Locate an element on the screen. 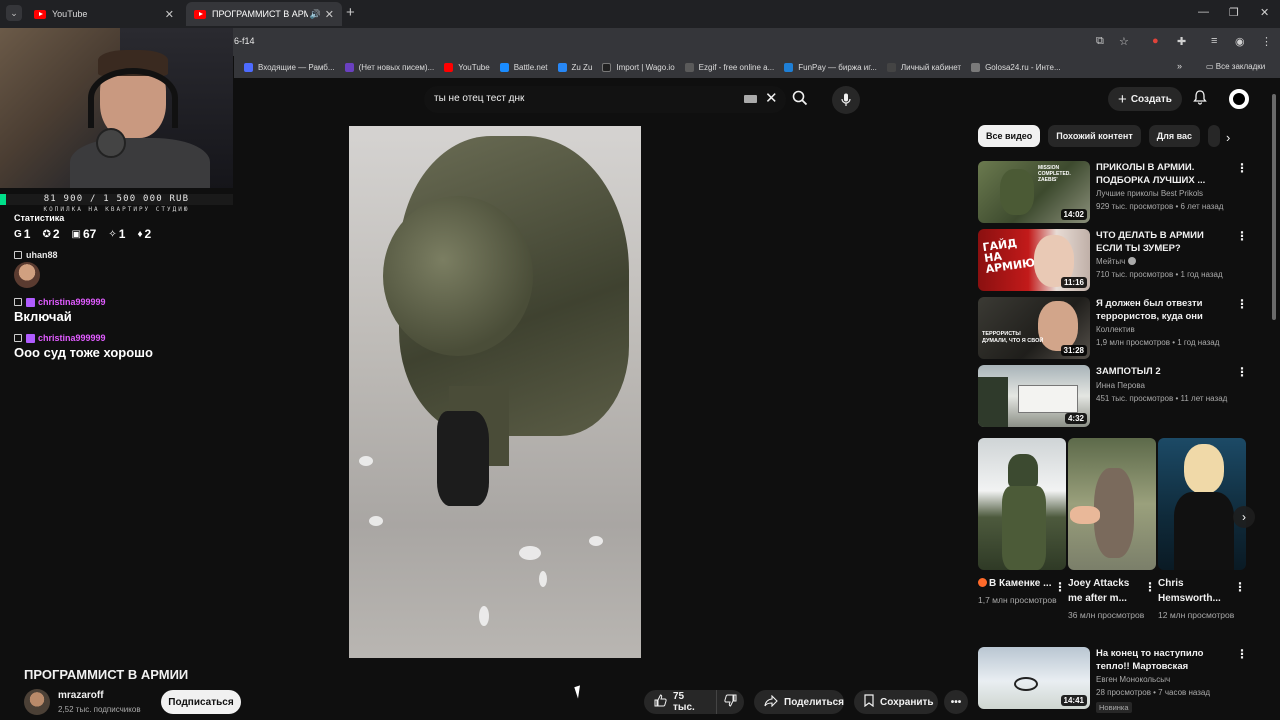 This screenshot has width=1280, height=720. restore-icon: ❐ is located at coordinates (1234, 12).